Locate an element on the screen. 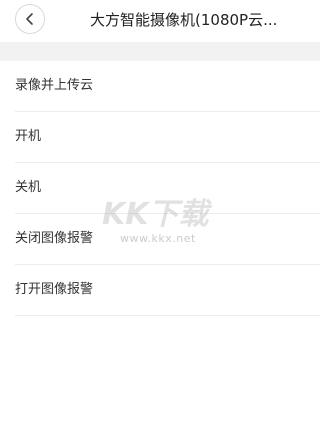 This screenshot has height=435, width=320. section-separator is located at coordinates (160, 51).